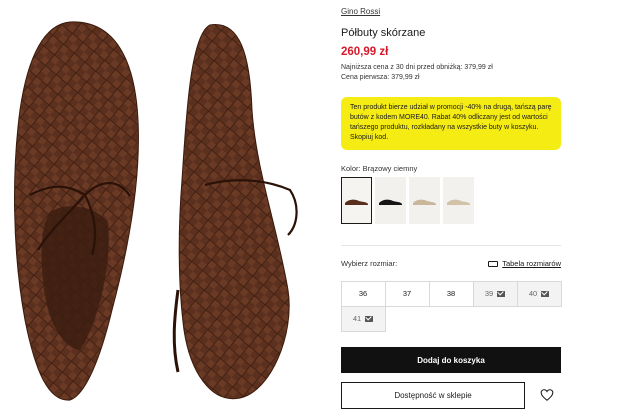 Image resolution: width=620 pixels, height=413 pixels. What do you see at coordinates (531, 263) in the screenshot?
I see `size-chart-label: Tabela rozmiarów` at bounding box center [531, 263].